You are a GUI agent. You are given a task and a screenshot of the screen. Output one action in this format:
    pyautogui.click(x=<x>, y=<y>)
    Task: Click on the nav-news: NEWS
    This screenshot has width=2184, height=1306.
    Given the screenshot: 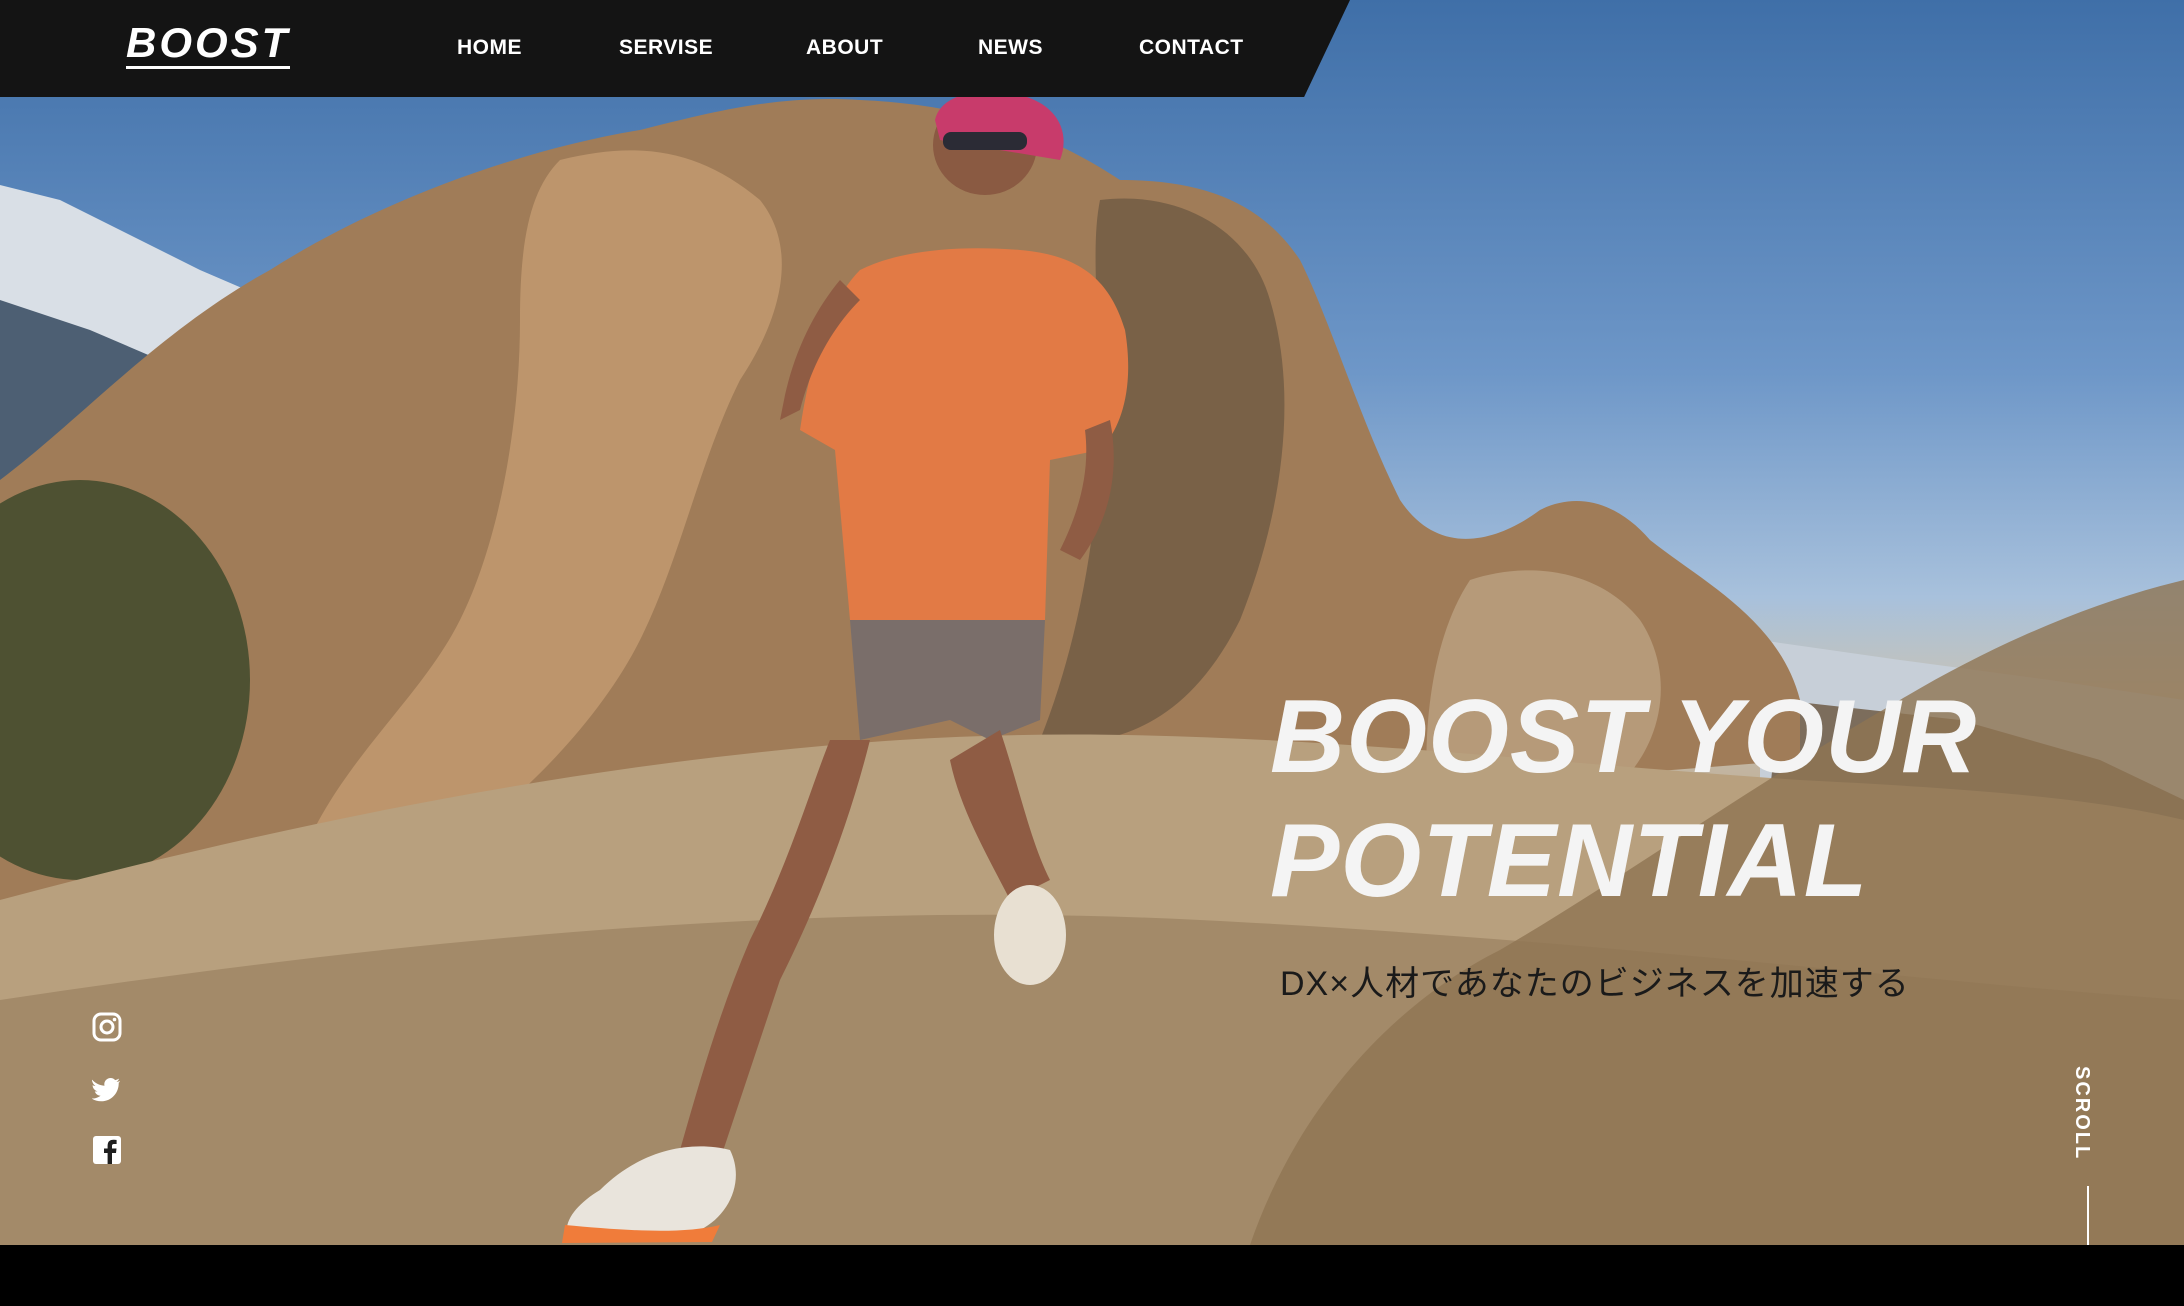 What is the action you would take?
    pyautogui.click(x=1010, y=48)
    